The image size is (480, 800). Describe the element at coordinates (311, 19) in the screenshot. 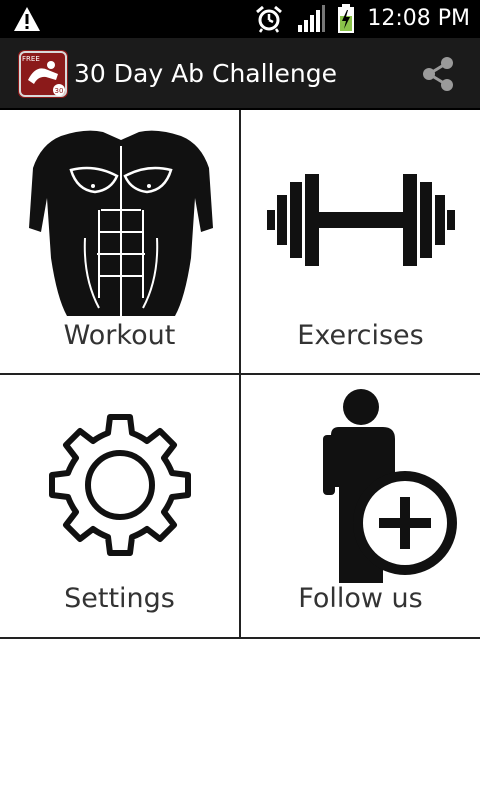

I see `signal-icon` at that location.